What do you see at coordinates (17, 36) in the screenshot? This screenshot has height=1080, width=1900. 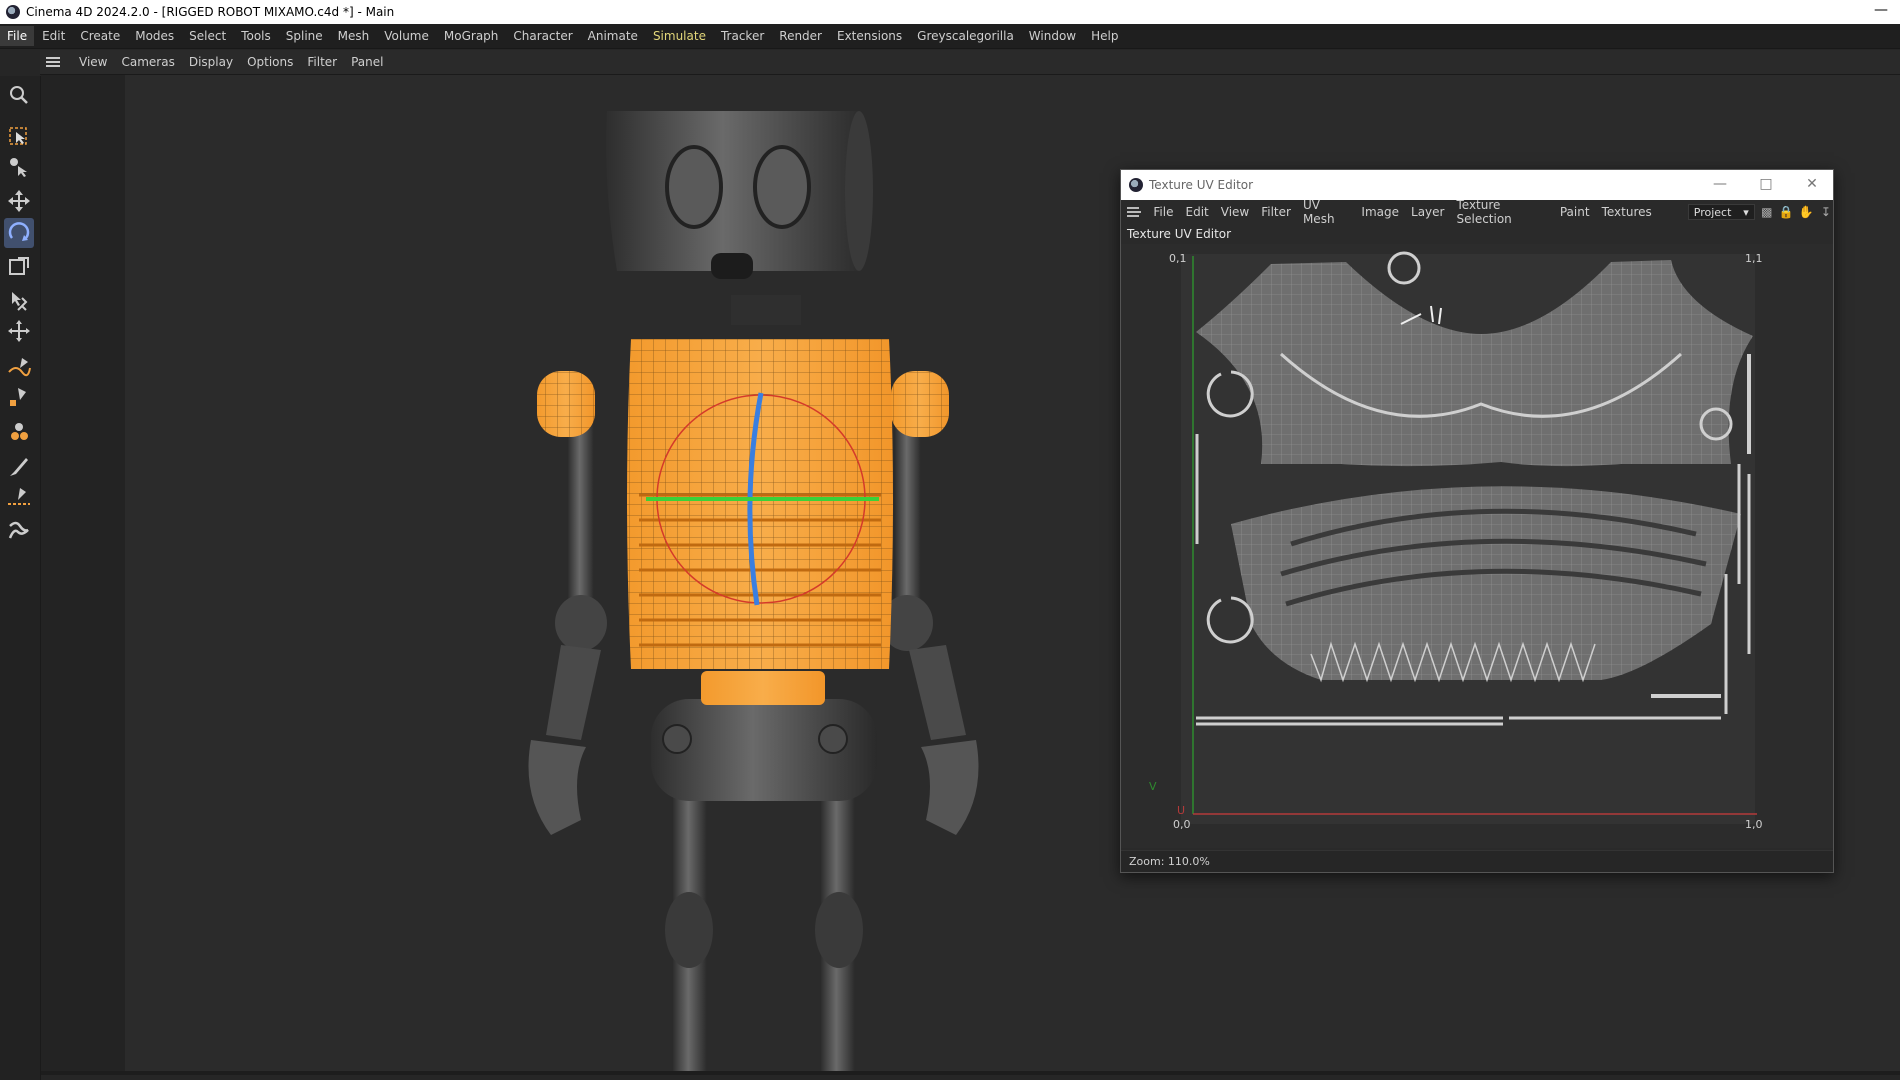 I see `menu-file: File` at bounding box center [17, 36].